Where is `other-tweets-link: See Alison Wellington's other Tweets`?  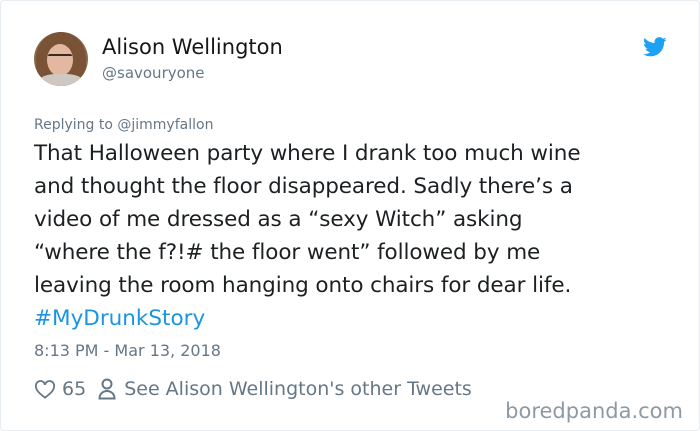
other-tweets-link: See Alison Wellington's other Tweets is located at coordinates (298, 389).